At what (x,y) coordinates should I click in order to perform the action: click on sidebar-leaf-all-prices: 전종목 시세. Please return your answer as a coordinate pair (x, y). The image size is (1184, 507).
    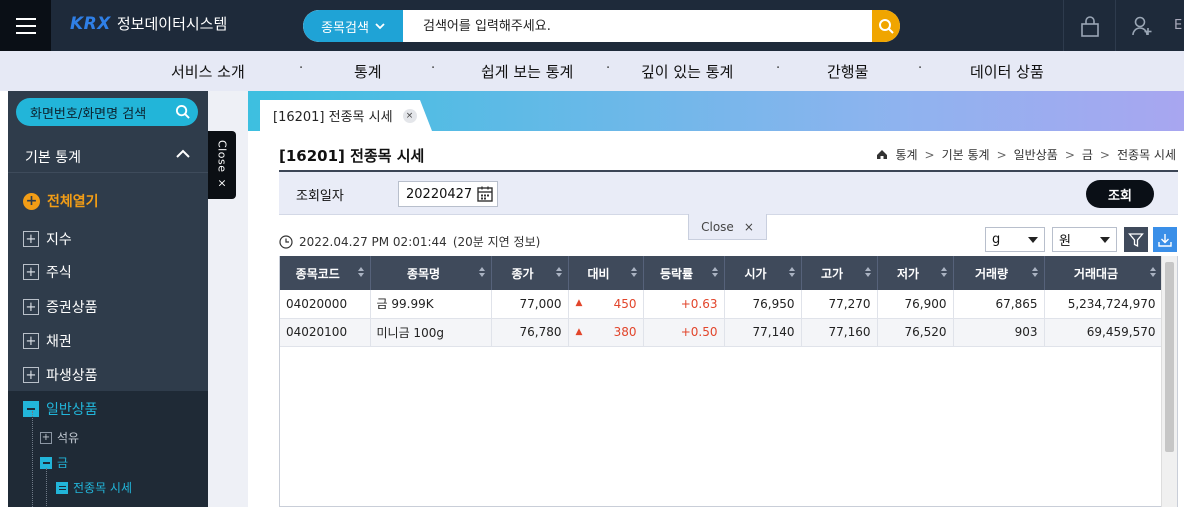
    Looking at the image, I should click on (94, 487).